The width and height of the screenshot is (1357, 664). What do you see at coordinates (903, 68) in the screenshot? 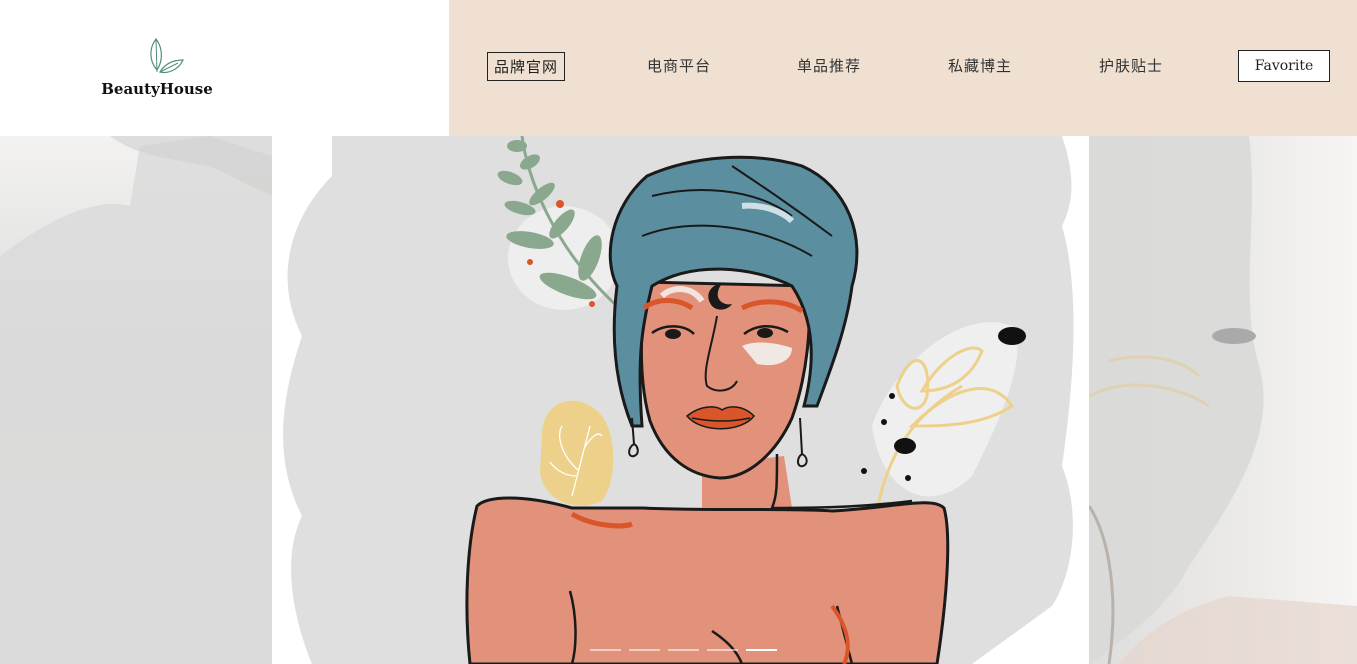
I see `main-nav: 品牌官网 电商平台 单品推荐 私藏博主 护肤贴士 Favorite` at bounding box center [903, 68].